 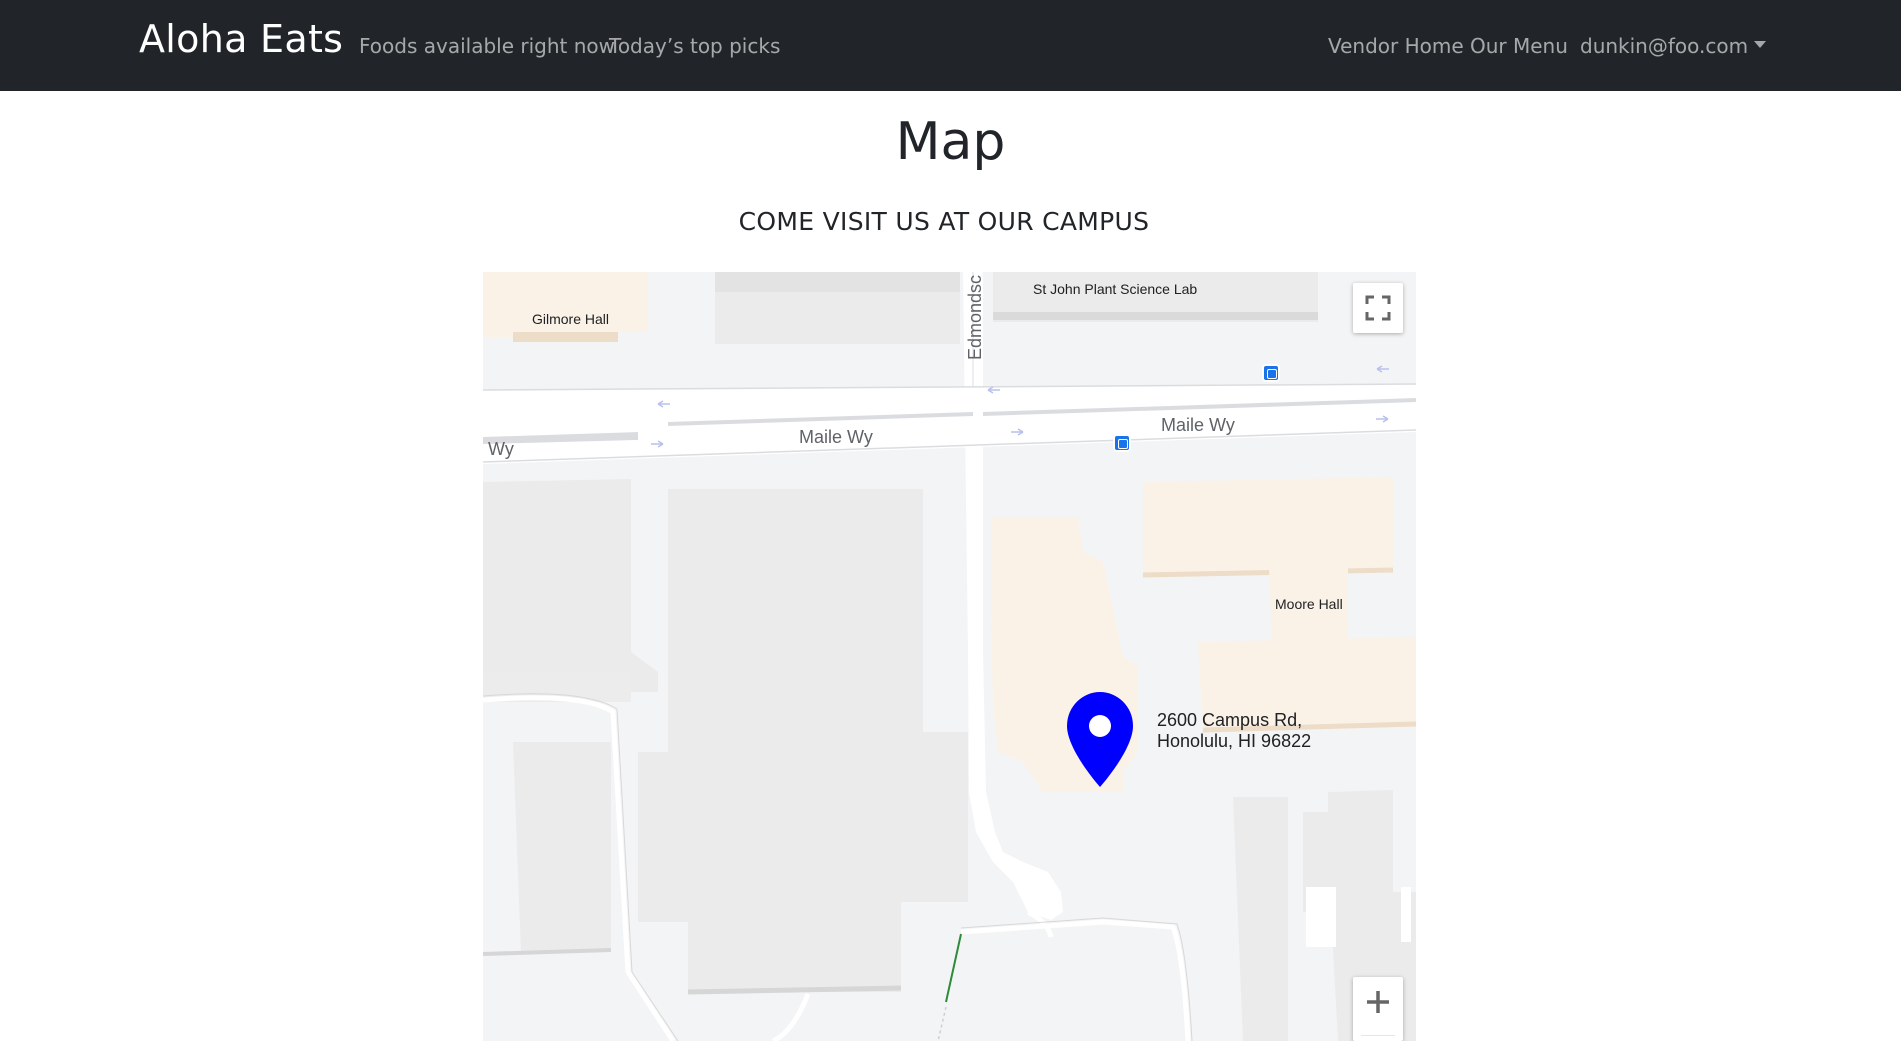 I want to click on address-label: 2600 Campus Rd, Honolulu, HI 96822, so click(x=1234, y=731).